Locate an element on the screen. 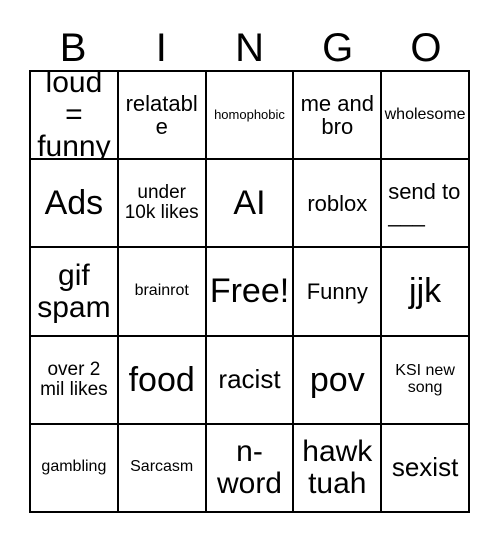  bingo-cell-label: Free! is located at coordinates (249, 291).